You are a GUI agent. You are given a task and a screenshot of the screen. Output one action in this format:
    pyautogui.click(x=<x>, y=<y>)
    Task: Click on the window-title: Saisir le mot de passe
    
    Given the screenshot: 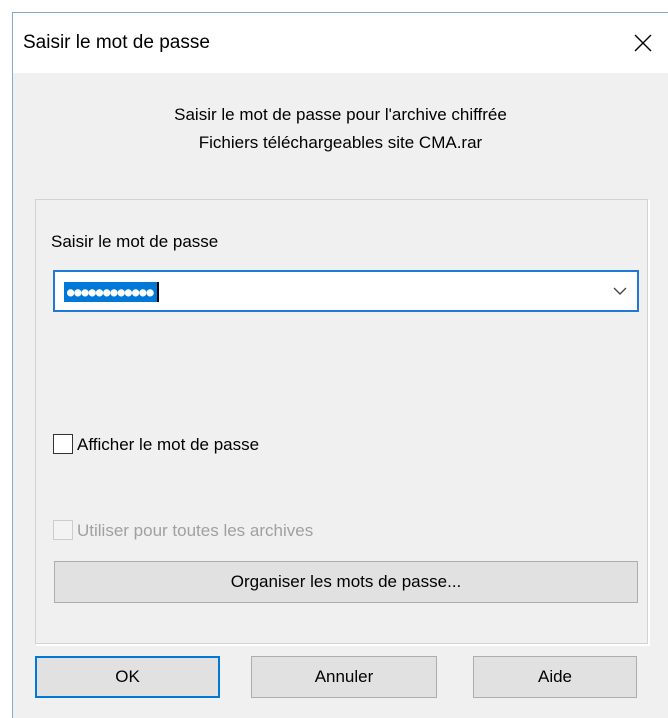 What is the action you would take?
    pyautogui.click(x=116, y=42)
    